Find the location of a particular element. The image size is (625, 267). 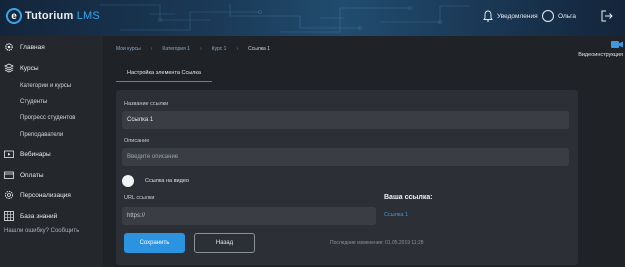

notifications-button: Уведомления is located at coordinates (510, 16).